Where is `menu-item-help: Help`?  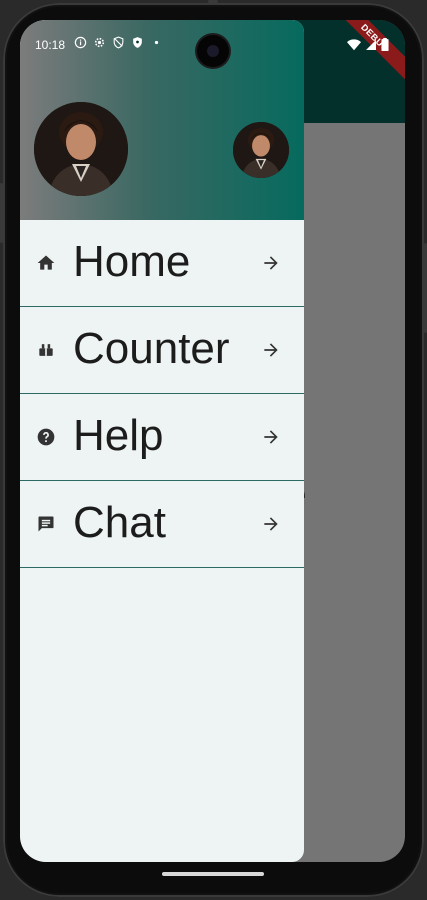
menu-item-help: Help is located at coordinates (162, 437).